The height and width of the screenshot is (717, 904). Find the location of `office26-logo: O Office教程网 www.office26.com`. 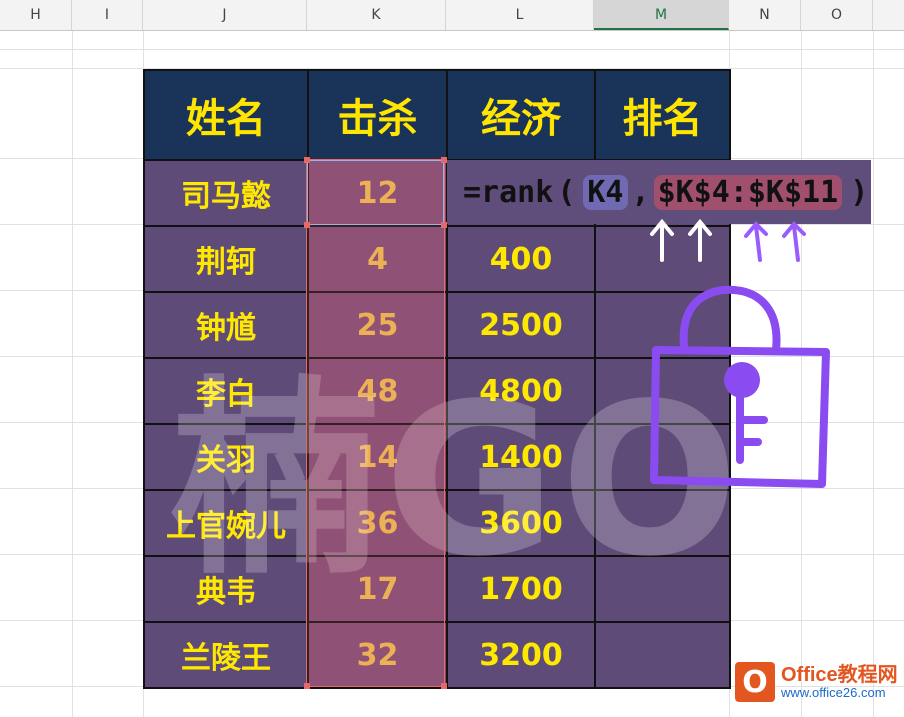

office26-logo: O Office教程网 www.office26.com is located at coordinates (816, 682).